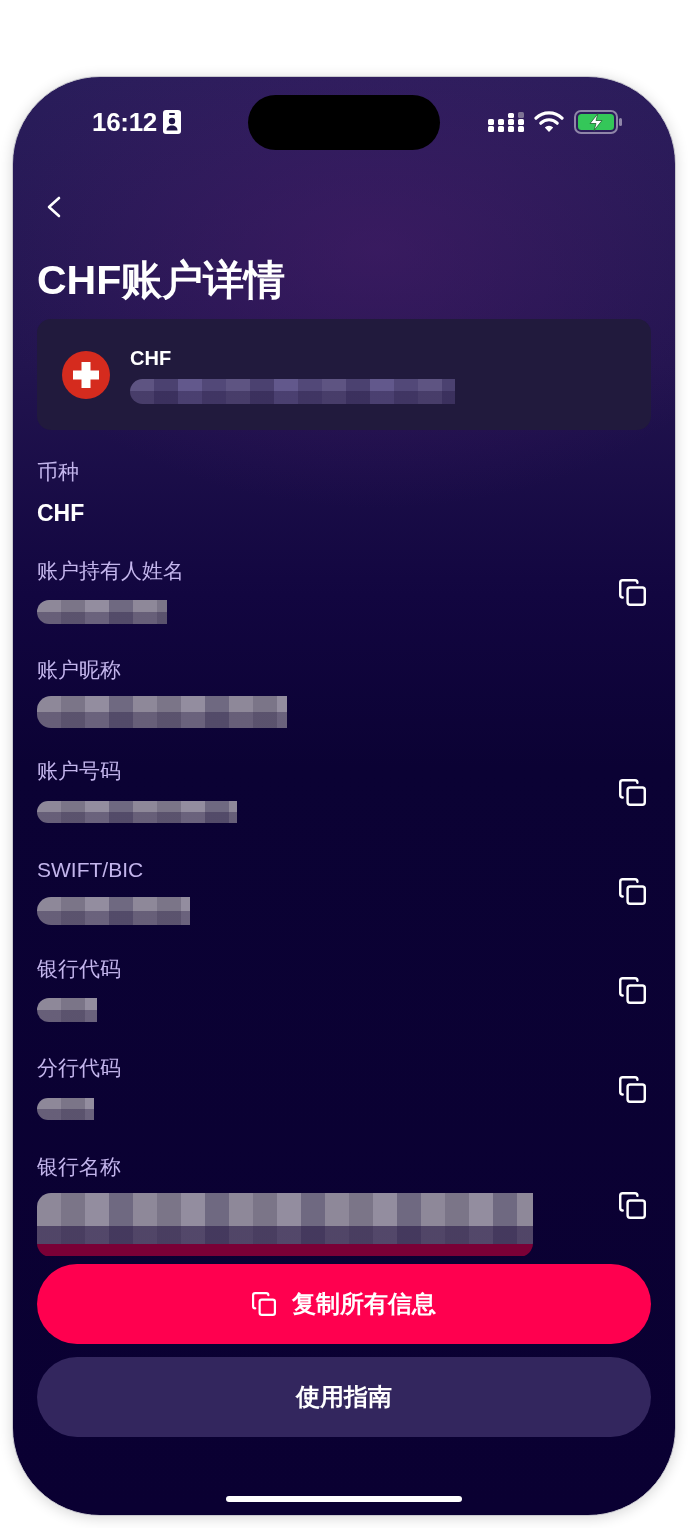 The image size is (688, 1528). What do you see at coordinates (597, 122) in the screenshot?
I see `battery-icon` at bounding box center [597, 122].